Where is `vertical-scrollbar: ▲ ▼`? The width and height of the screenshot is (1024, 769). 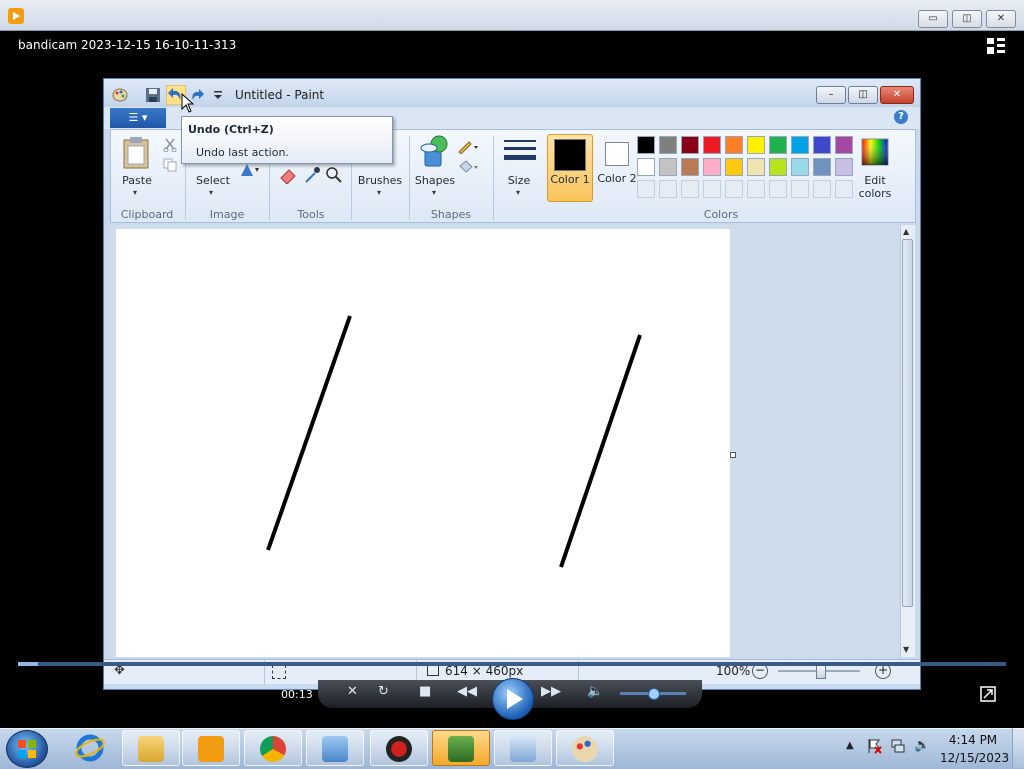
vertical-scrollbar: ▲ ▼ is located at coordinates (907, 441).